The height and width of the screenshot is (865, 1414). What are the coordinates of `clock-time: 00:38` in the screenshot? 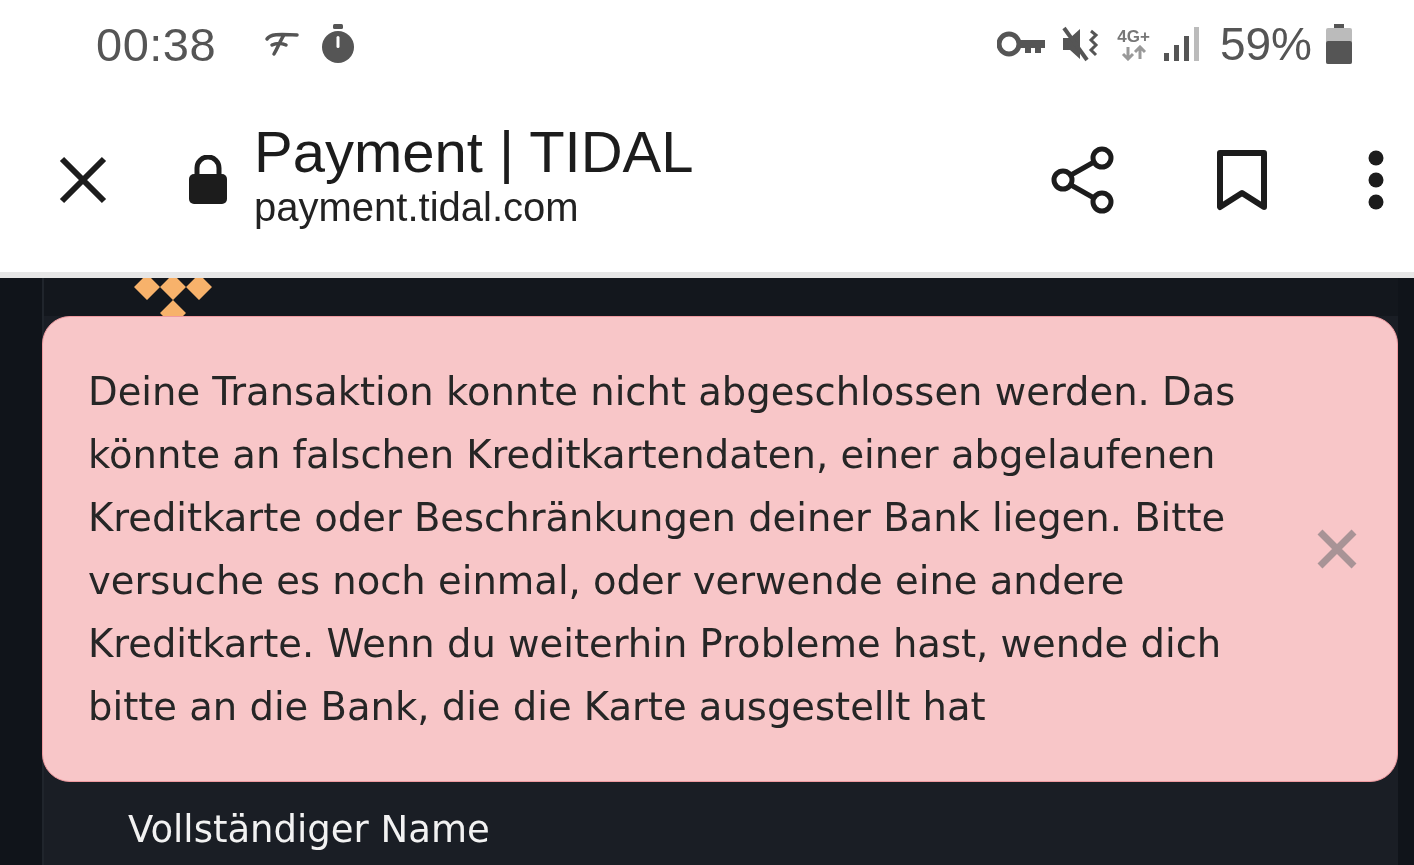 It's located at (156, 44).